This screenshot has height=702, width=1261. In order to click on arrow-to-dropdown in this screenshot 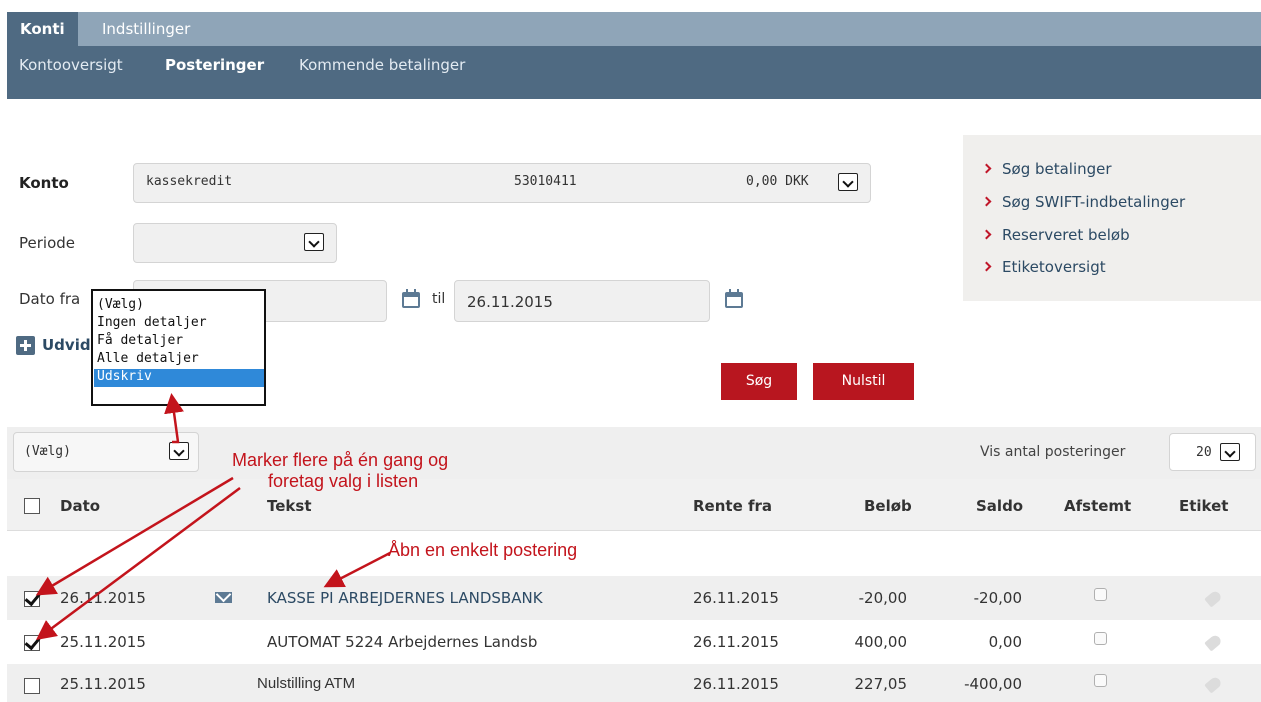, I will do `click(174, 418)`.